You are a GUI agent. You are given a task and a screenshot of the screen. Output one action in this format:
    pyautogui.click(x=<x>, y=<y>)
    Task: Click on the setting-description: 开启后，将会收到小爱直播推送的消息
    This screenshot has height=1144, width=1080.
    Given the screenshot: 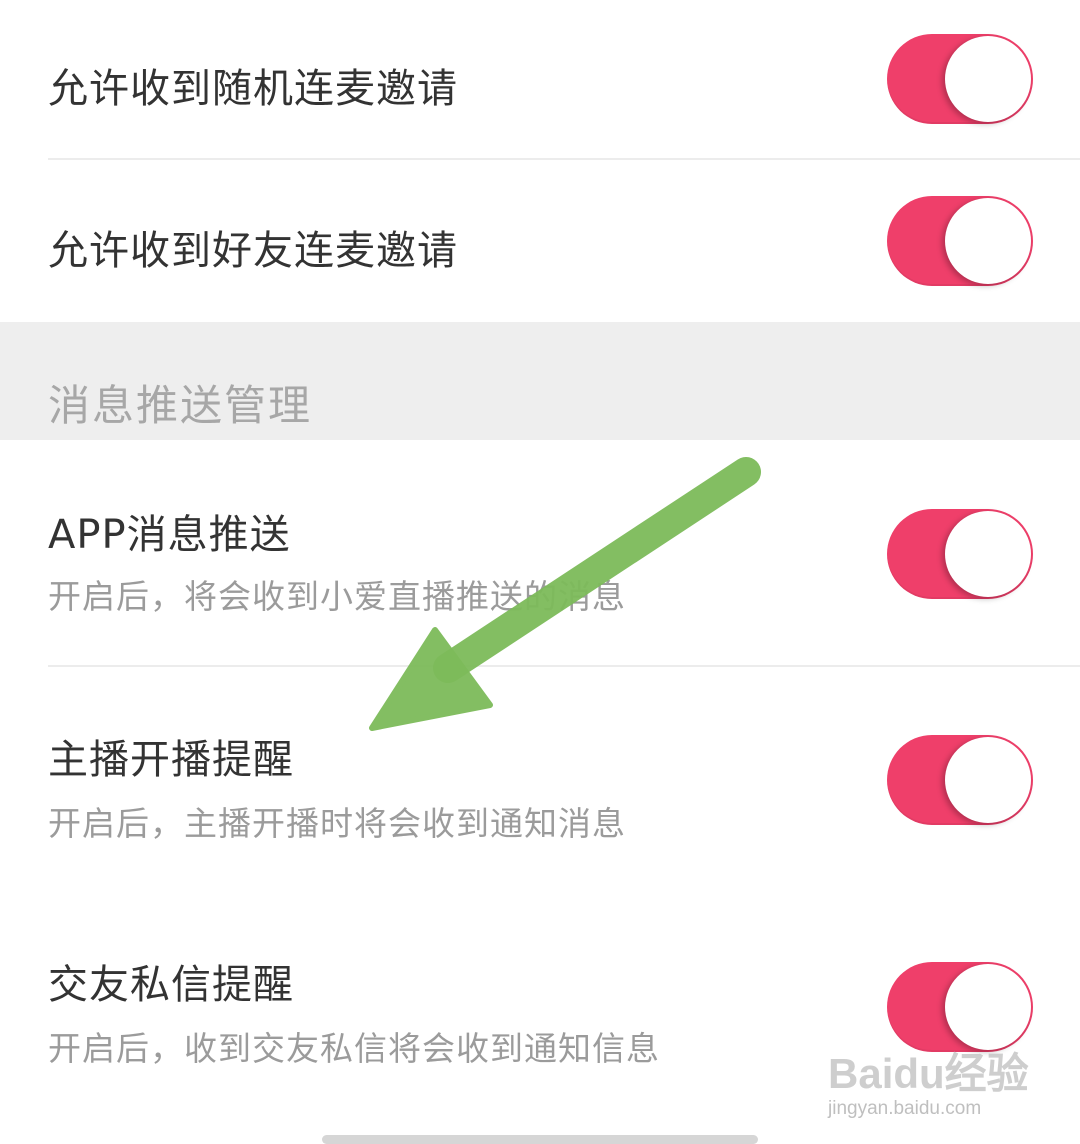 What is the action you would take?
    pyautogui.click(x=337, y=596)
    